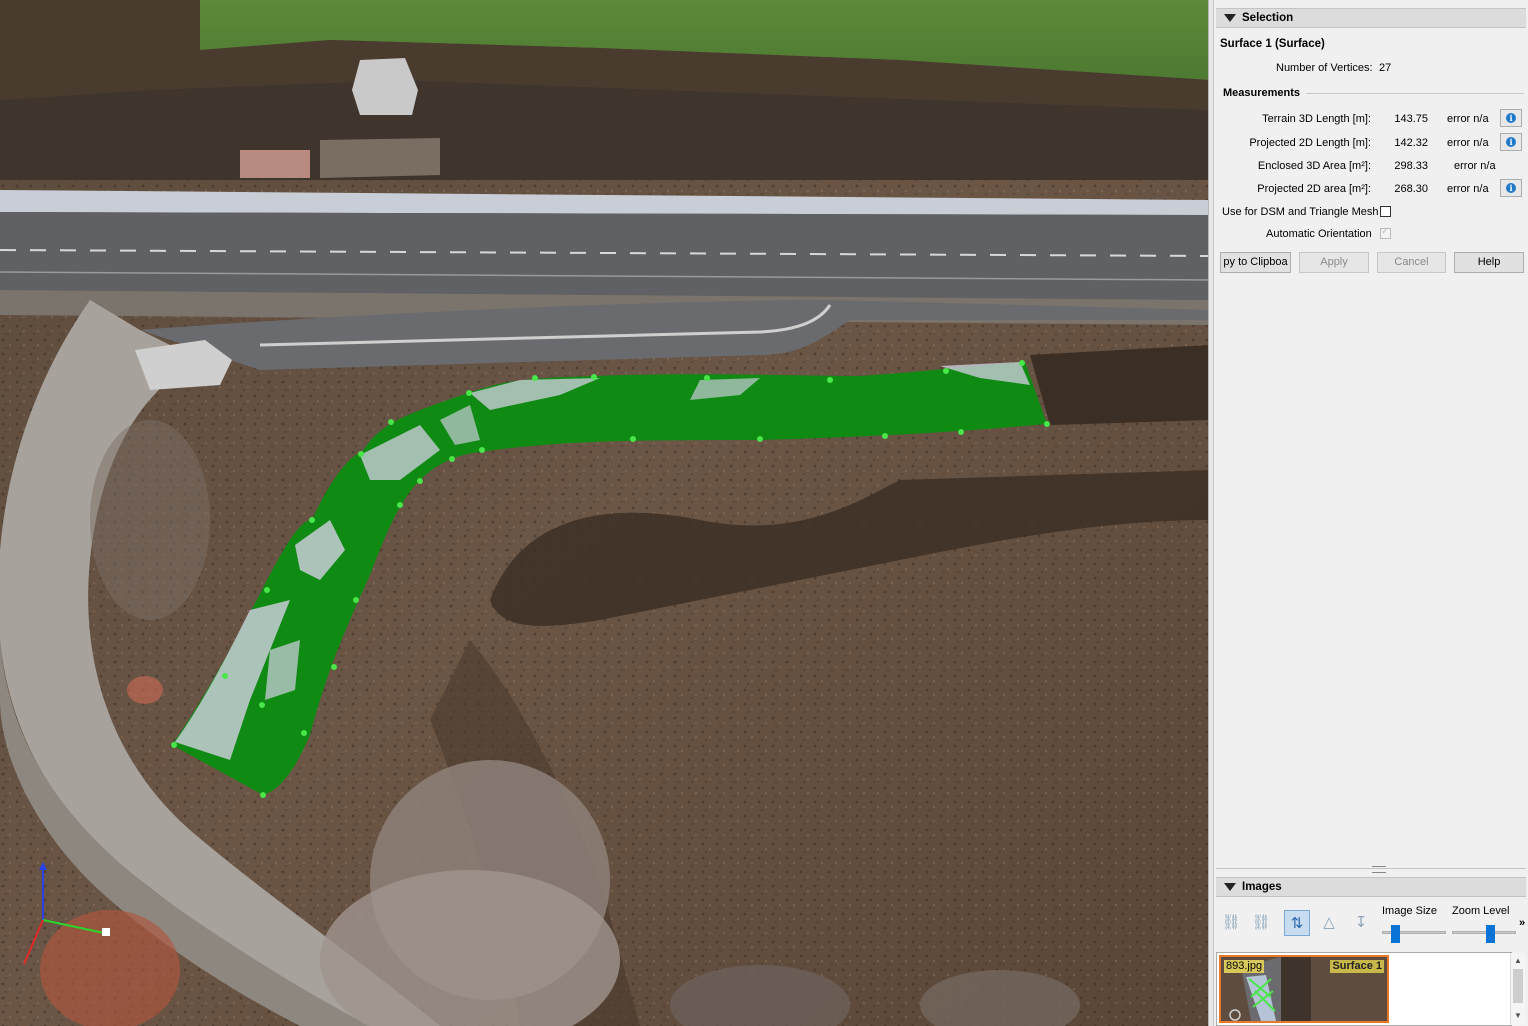 Image resolution: width=1528 pixels, height=1026 pixels. Describe the element at coordinates (1319, 234) in the screenshot. I see `auto-orientation-label: Automatic Orientation` at that location.